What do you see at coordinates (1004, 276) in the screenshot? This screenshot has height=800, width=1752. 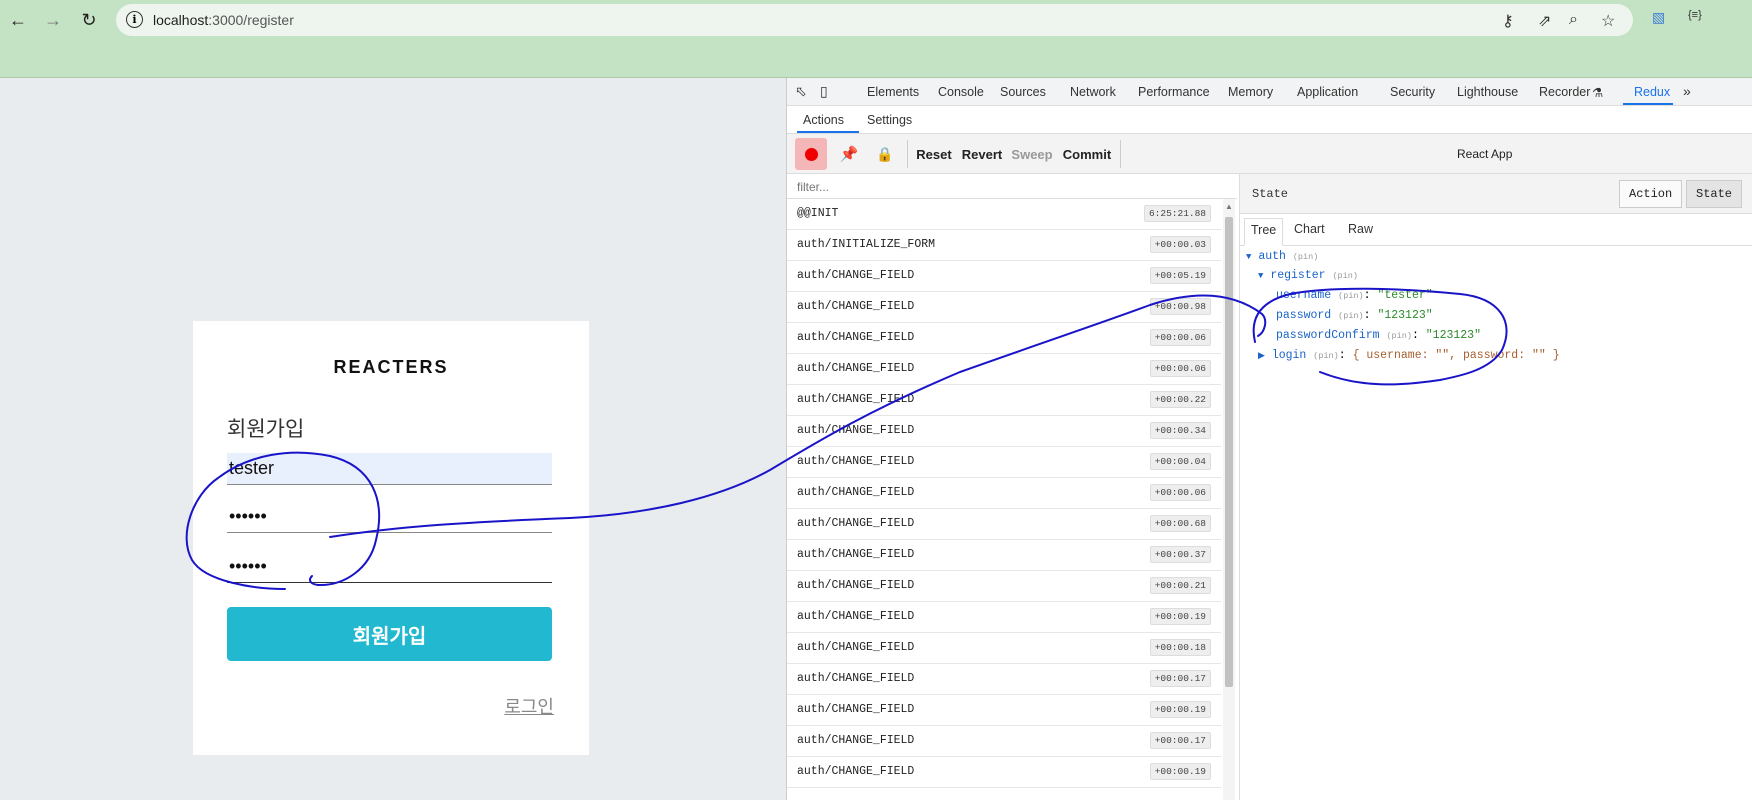 I see `action-row: auth/CHANGE_FIELD +00:05.19` at bounding box center [1004, 276].